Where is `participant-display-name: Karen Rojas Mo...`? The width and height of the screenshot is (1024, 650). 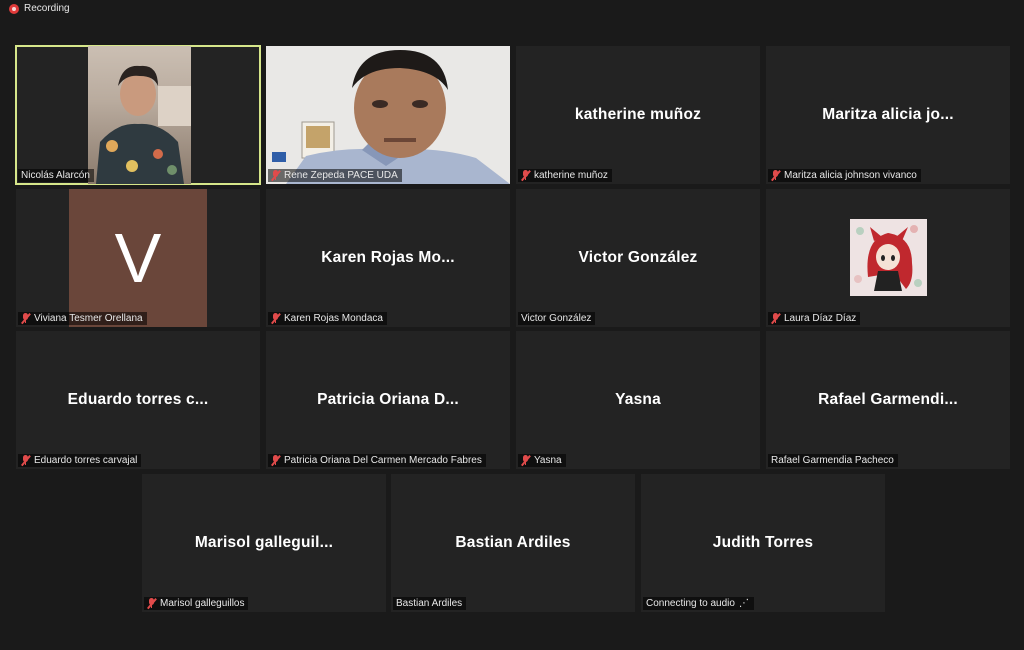
participant-display-name: Karen Rojas Mo... is located at coordinates (388, 257).